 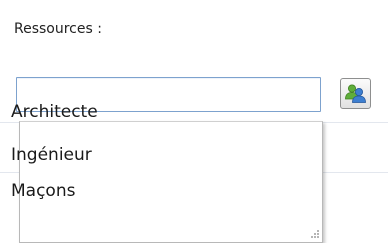 What do you see at coordinates (58, 29) in the screenshot?
I see `resources-label: Ressources :` at bounding box center [58, 29].